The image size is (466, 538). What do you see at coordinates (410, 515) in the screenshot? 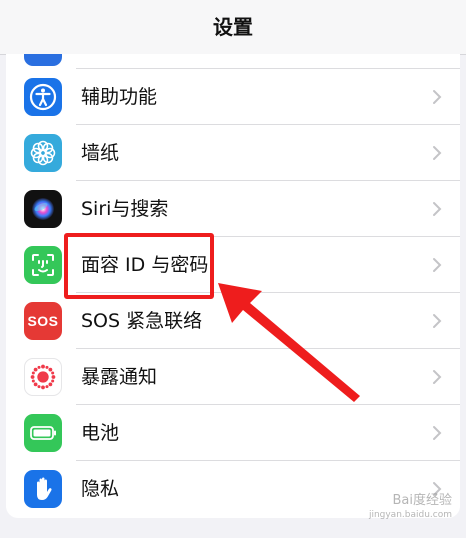
I see `watermark-subtext: jingyan.baidu.com` at bounding box center [410, 515].